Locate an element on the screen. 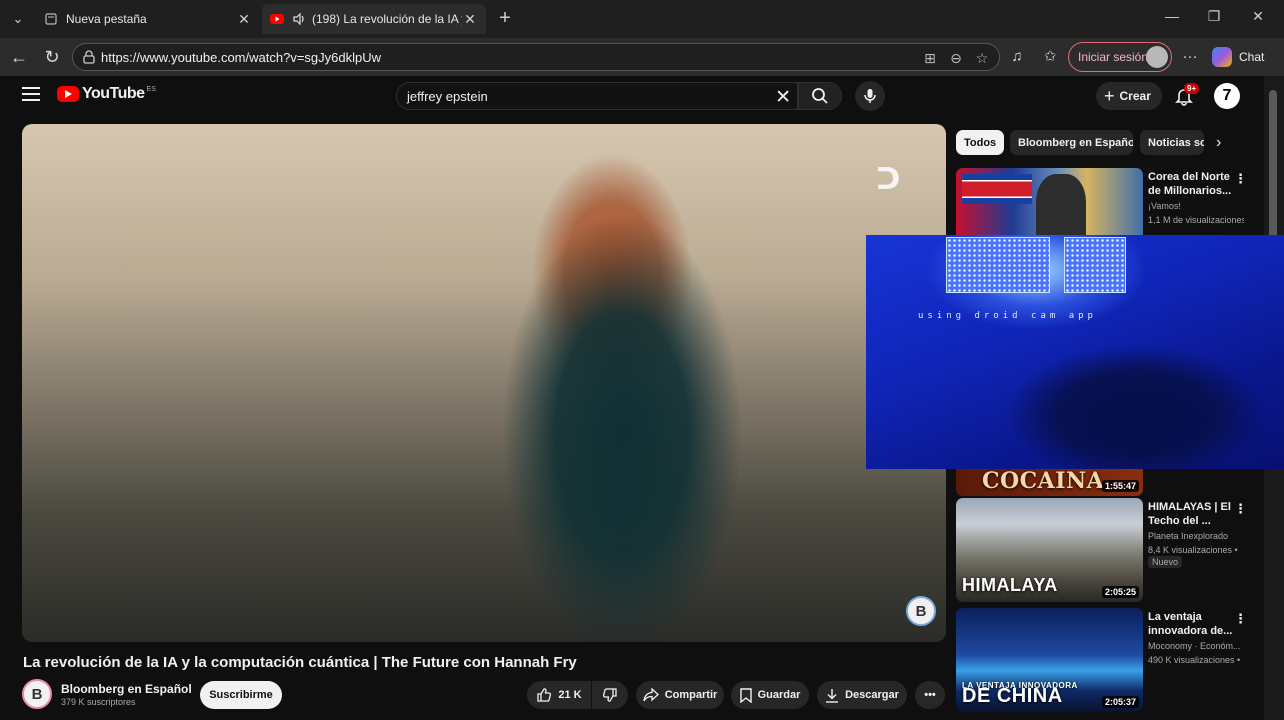 The height and width of the screenshot is (720, 1284). site-info-icon is located at coordinates (89, 57).